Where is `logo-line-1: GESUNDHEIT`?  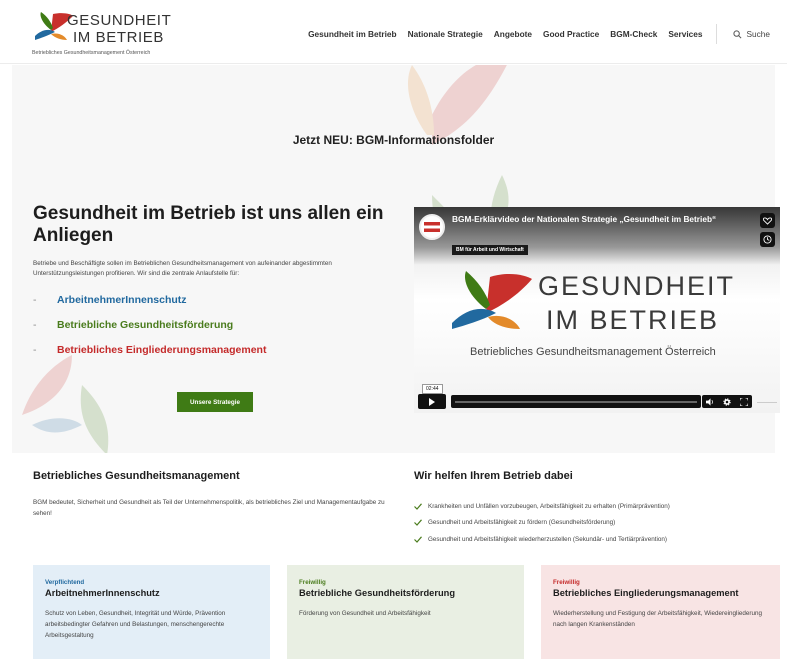
logo-line-1: GESUNDHEIT is located at coordinates (119, 20).